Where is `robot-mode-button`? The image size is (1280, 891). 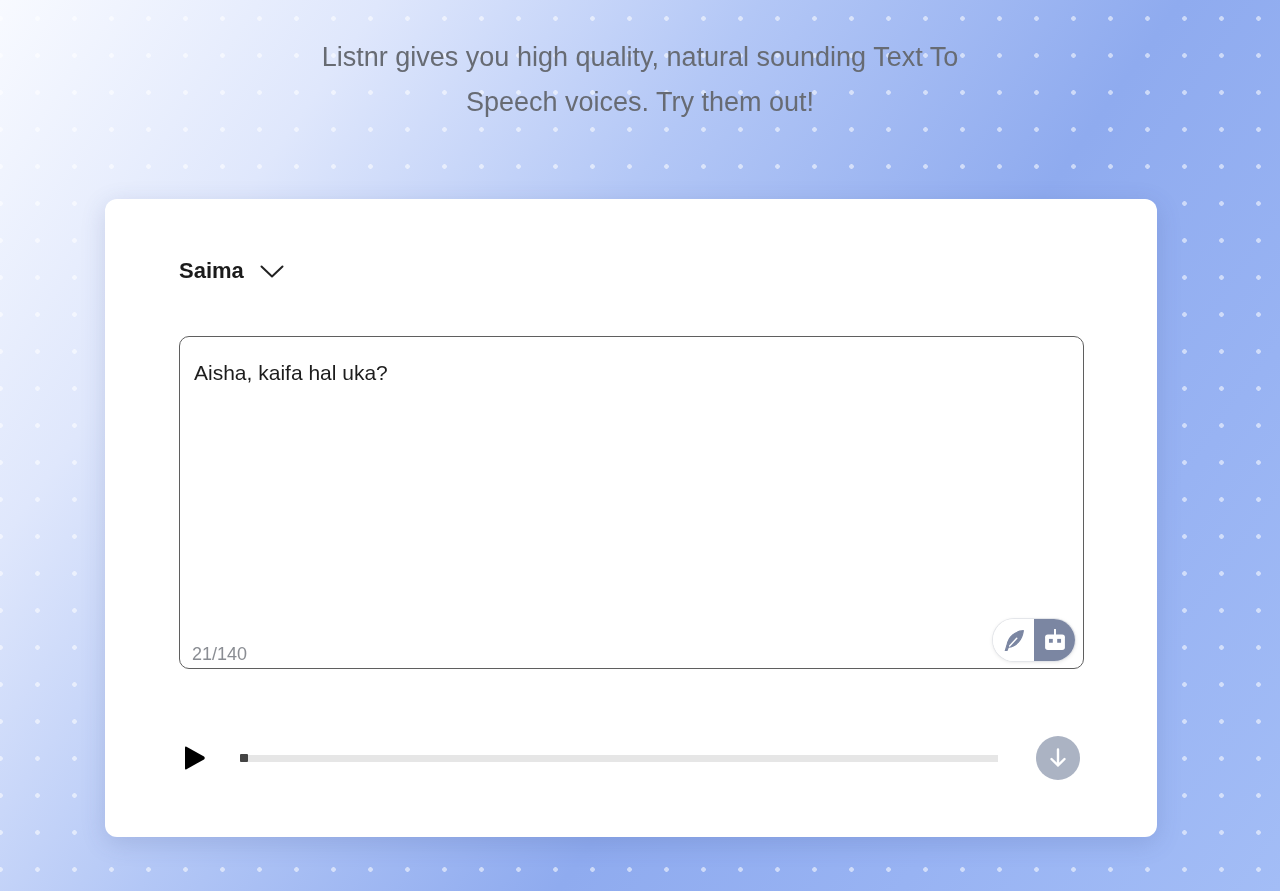 robot-mode-button is located at coordinates (1054, 640).